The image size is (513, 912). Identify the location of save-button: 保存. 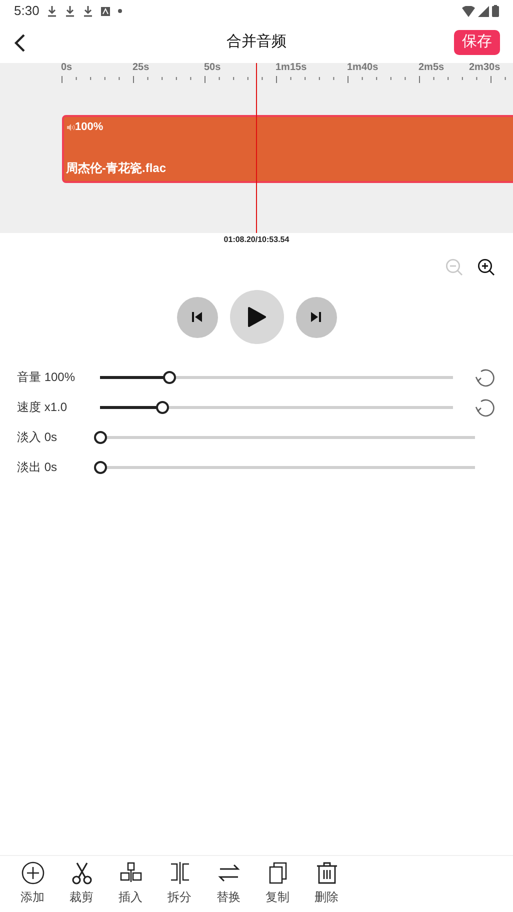
(477, 42).